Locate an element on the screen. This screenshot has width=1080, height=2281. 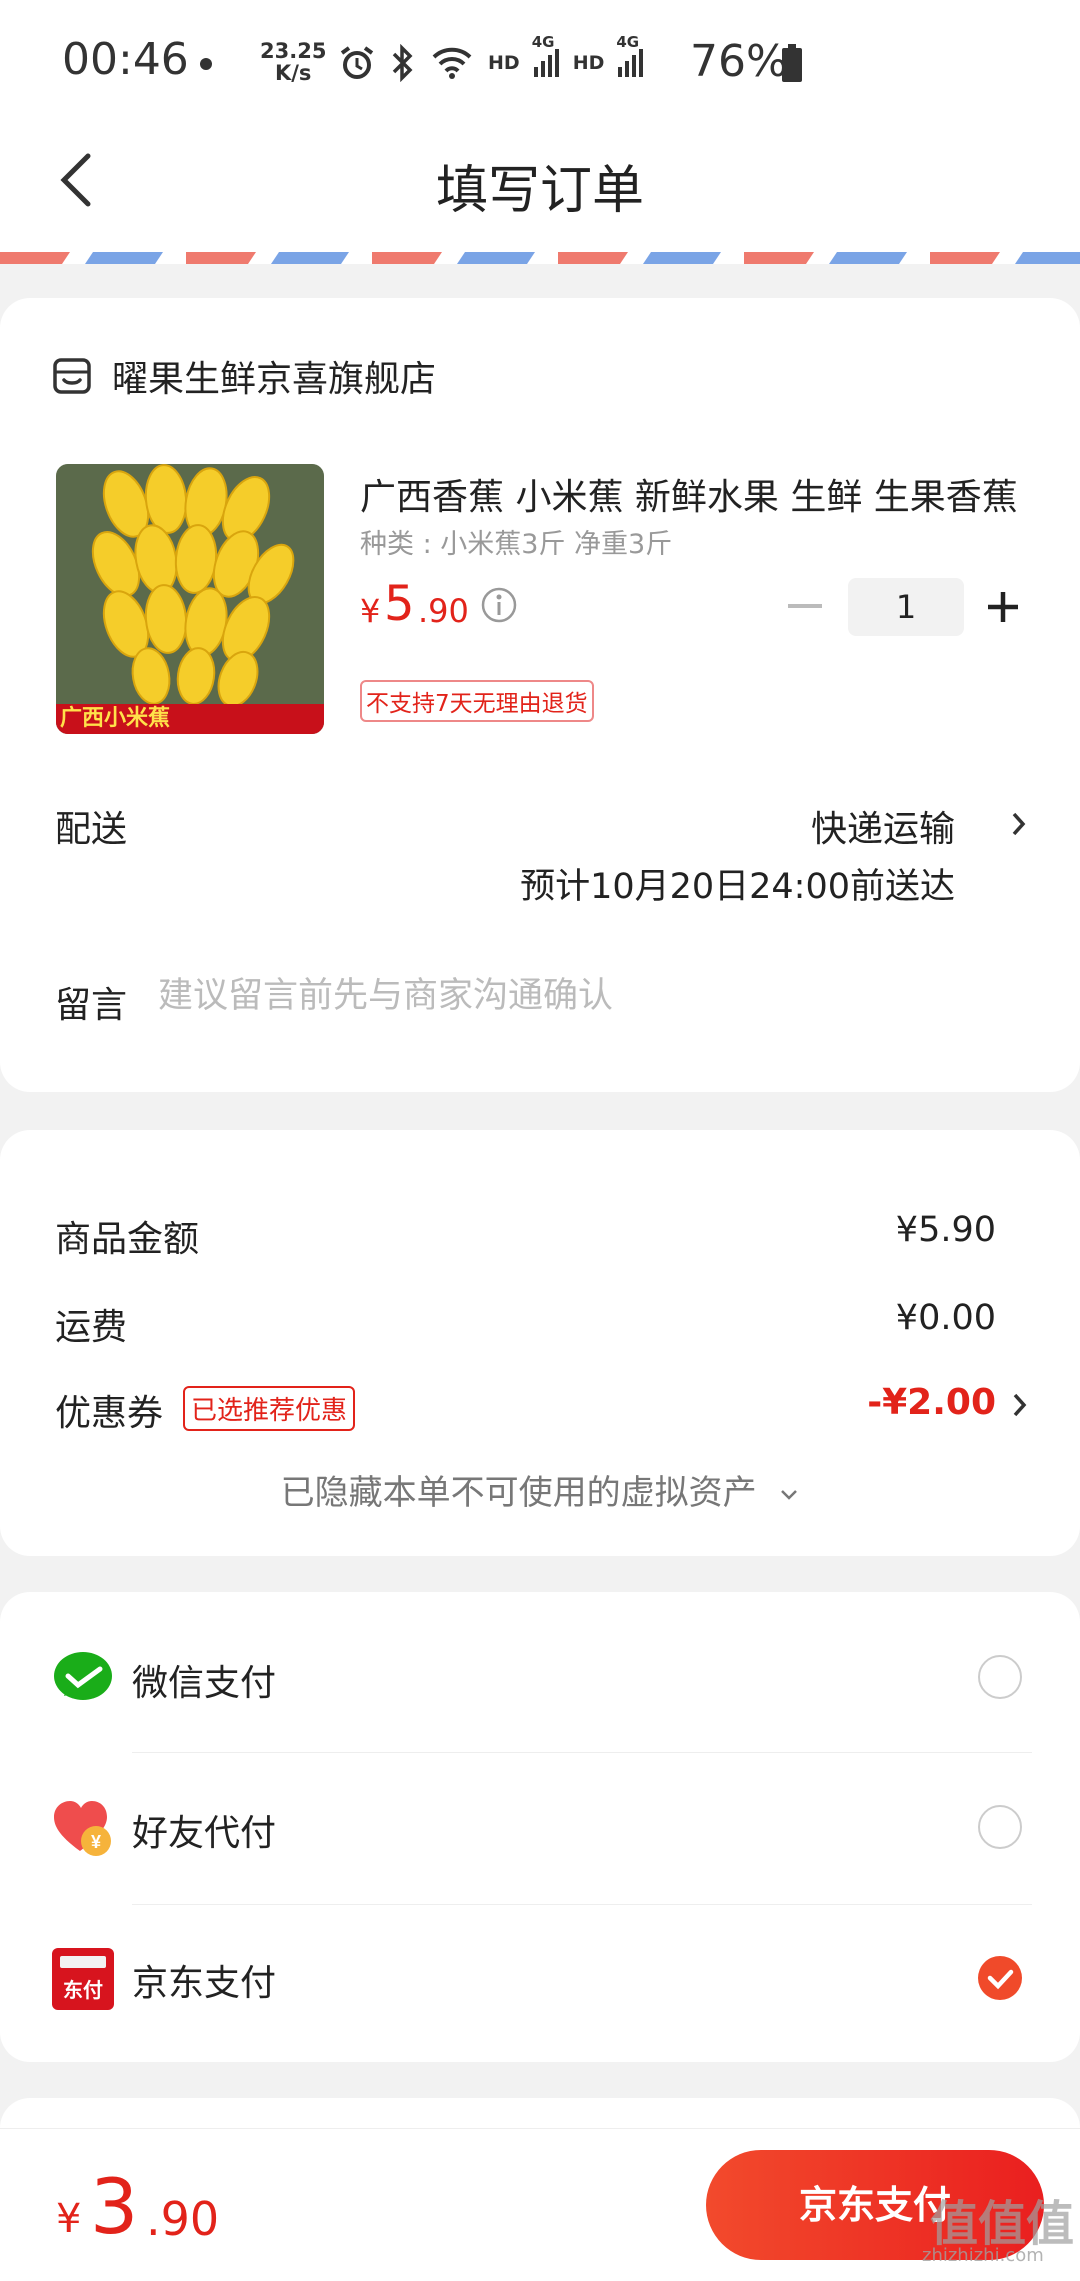
payment-option-label: 好友代付 is located at coordinates (204, 1830).